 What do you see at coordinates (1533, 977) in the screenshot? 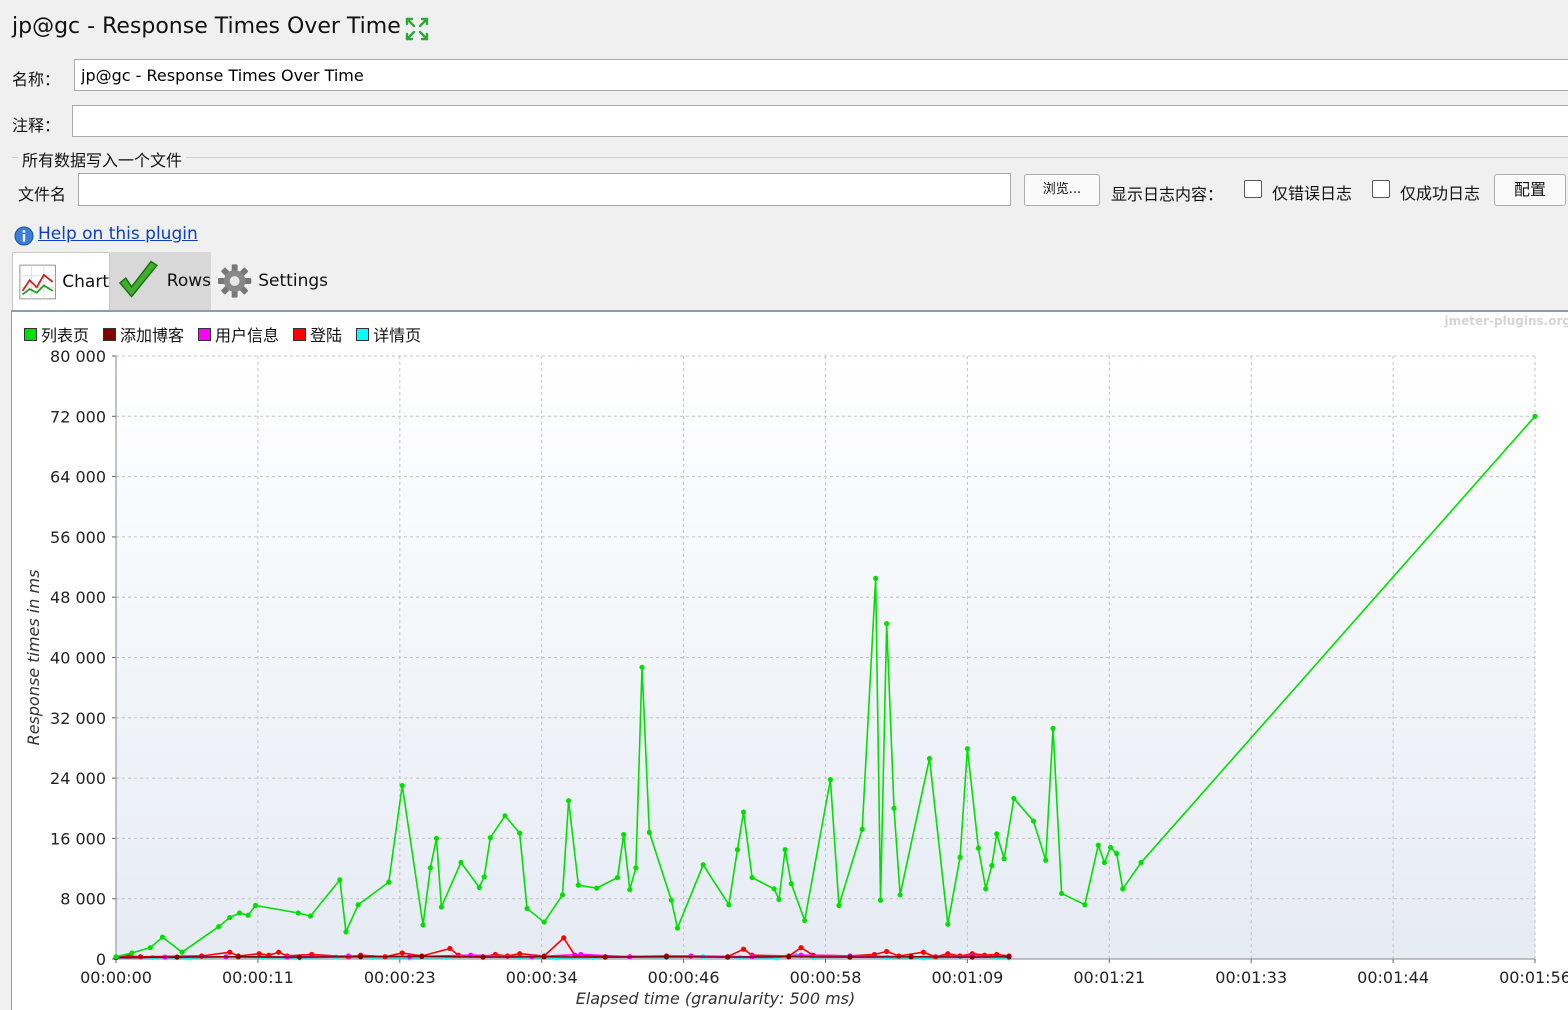
I see `x-tick-label: 00:01:56` at bounding box center [1533, 977].